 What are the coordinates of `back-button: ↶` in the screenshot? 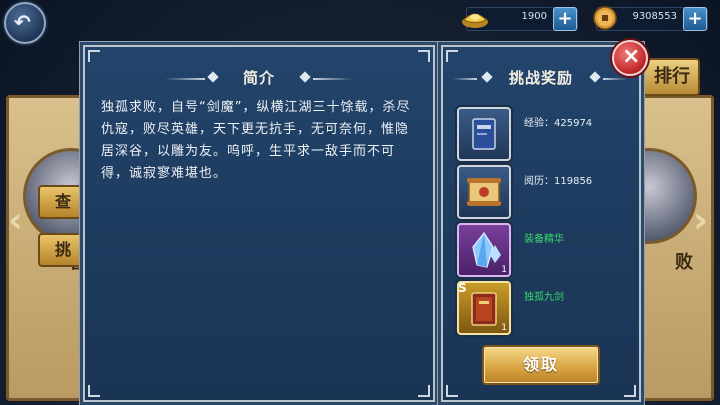 It's located at (25, 23).